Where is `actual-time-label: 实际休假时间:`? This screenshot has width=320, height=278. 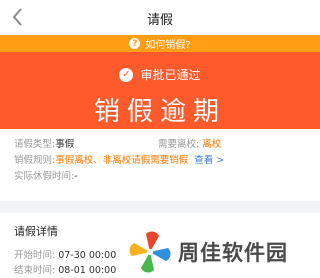 actual-time-label: 实际休假时间: is located at coordinates (44, 176).